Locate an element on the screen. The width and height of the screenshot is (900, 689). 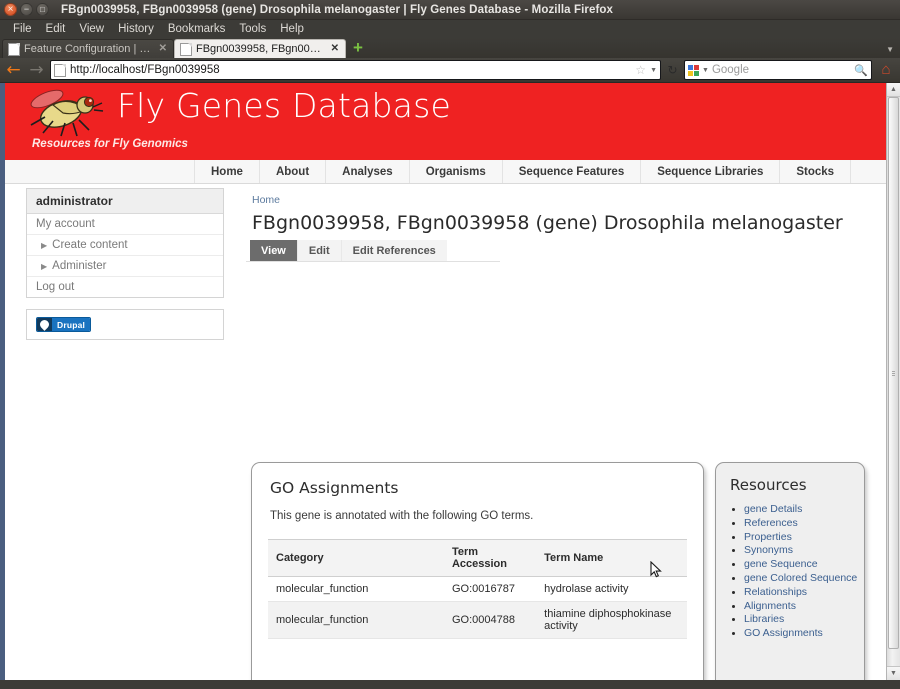
menu-tools: Tools is located at coordinates (252, 29).